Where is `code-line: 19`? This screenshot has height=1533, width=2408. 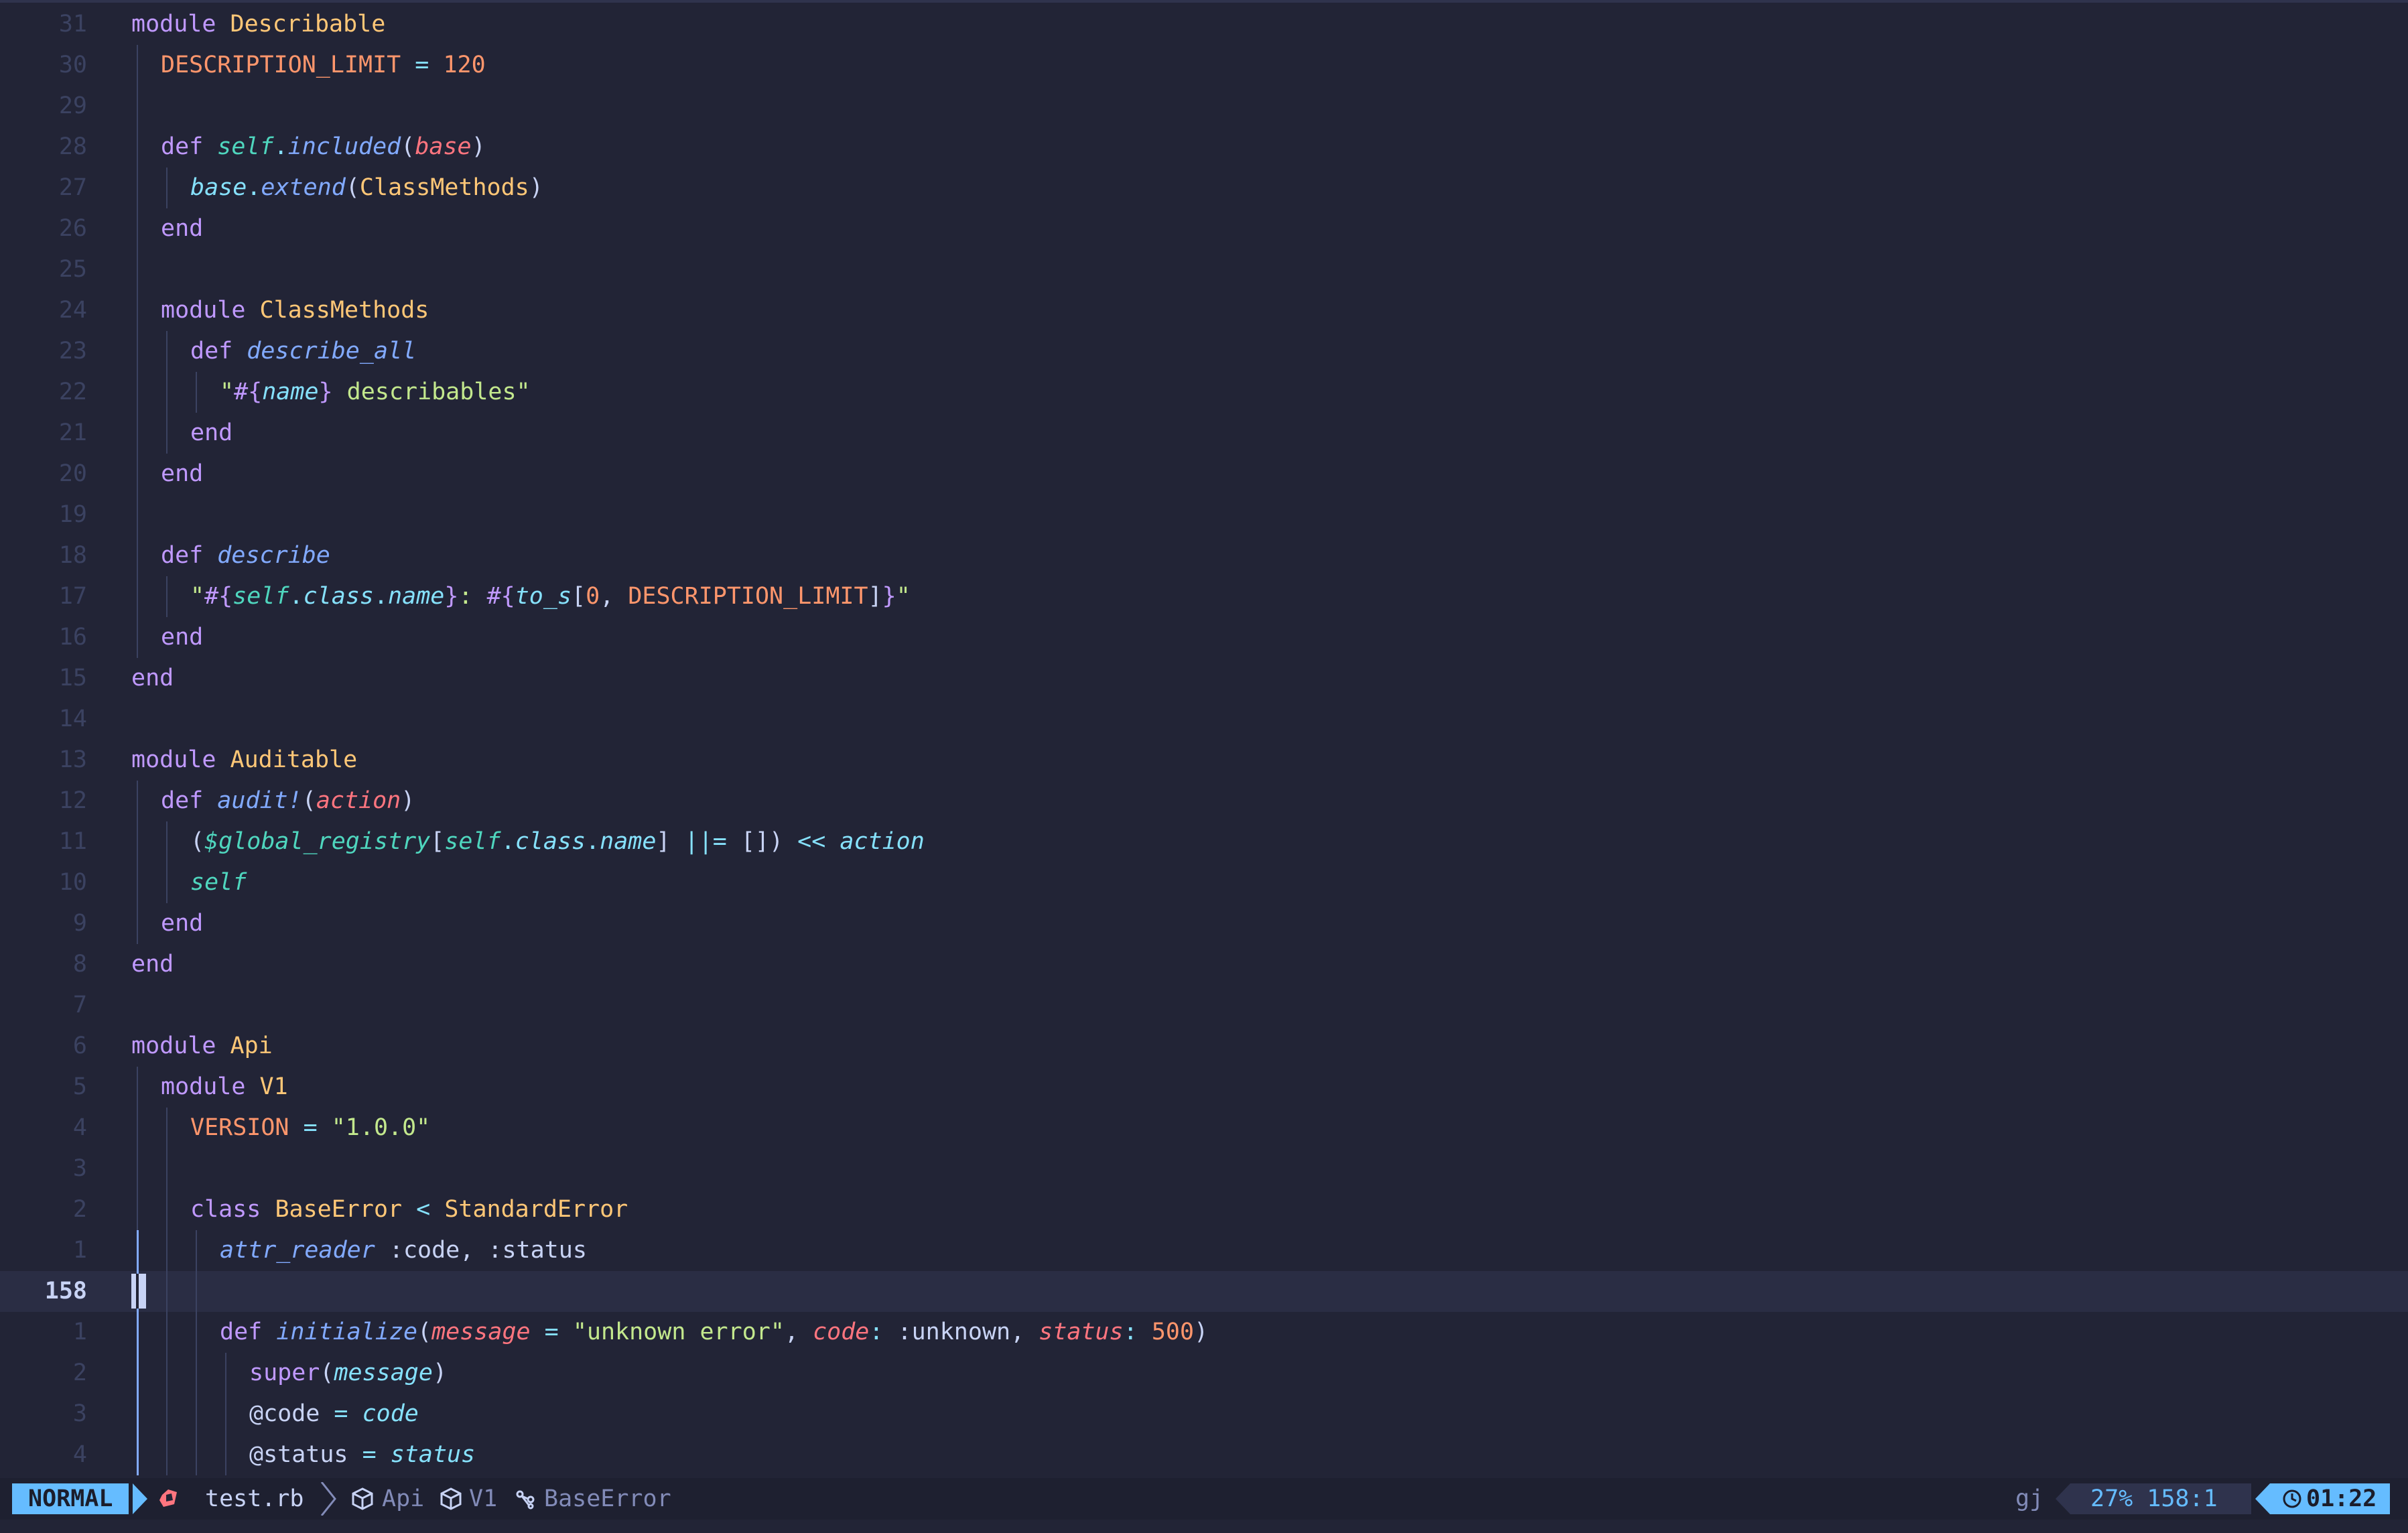 code-line: 19 is located at coordinates (1204, 514).